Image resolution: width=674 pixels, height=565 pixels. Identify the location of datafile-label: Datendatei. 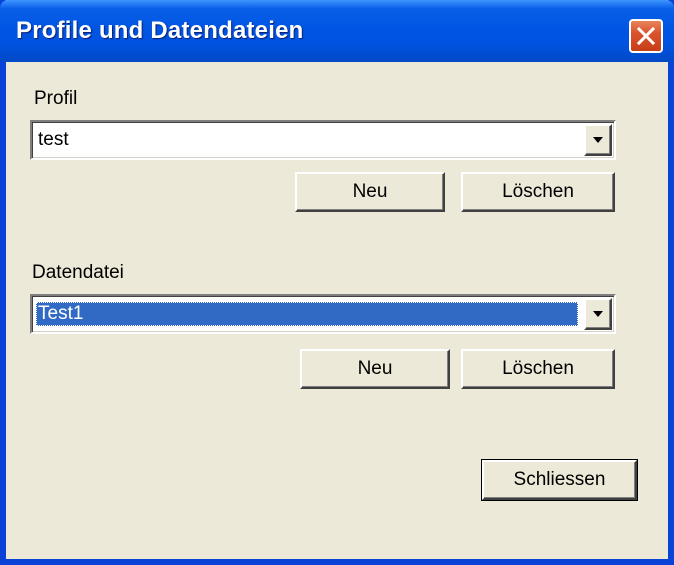
(78, 272).